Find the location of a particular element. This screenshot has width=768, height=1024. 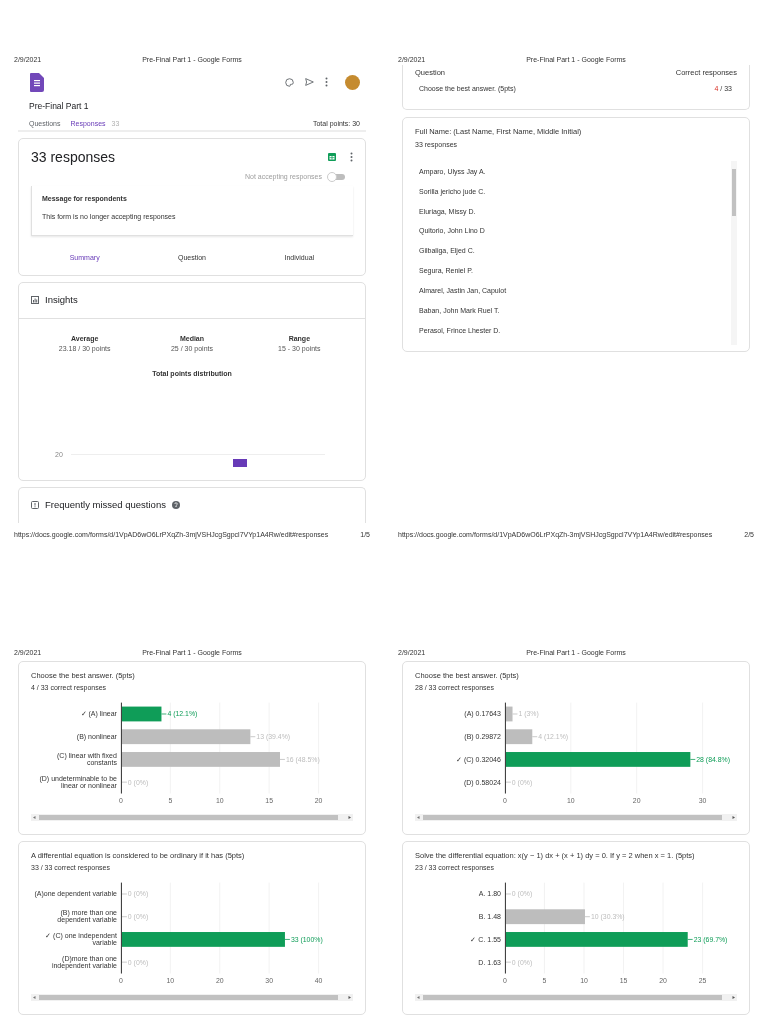

spreadsheet-icon is located at coordinates (332, 157).